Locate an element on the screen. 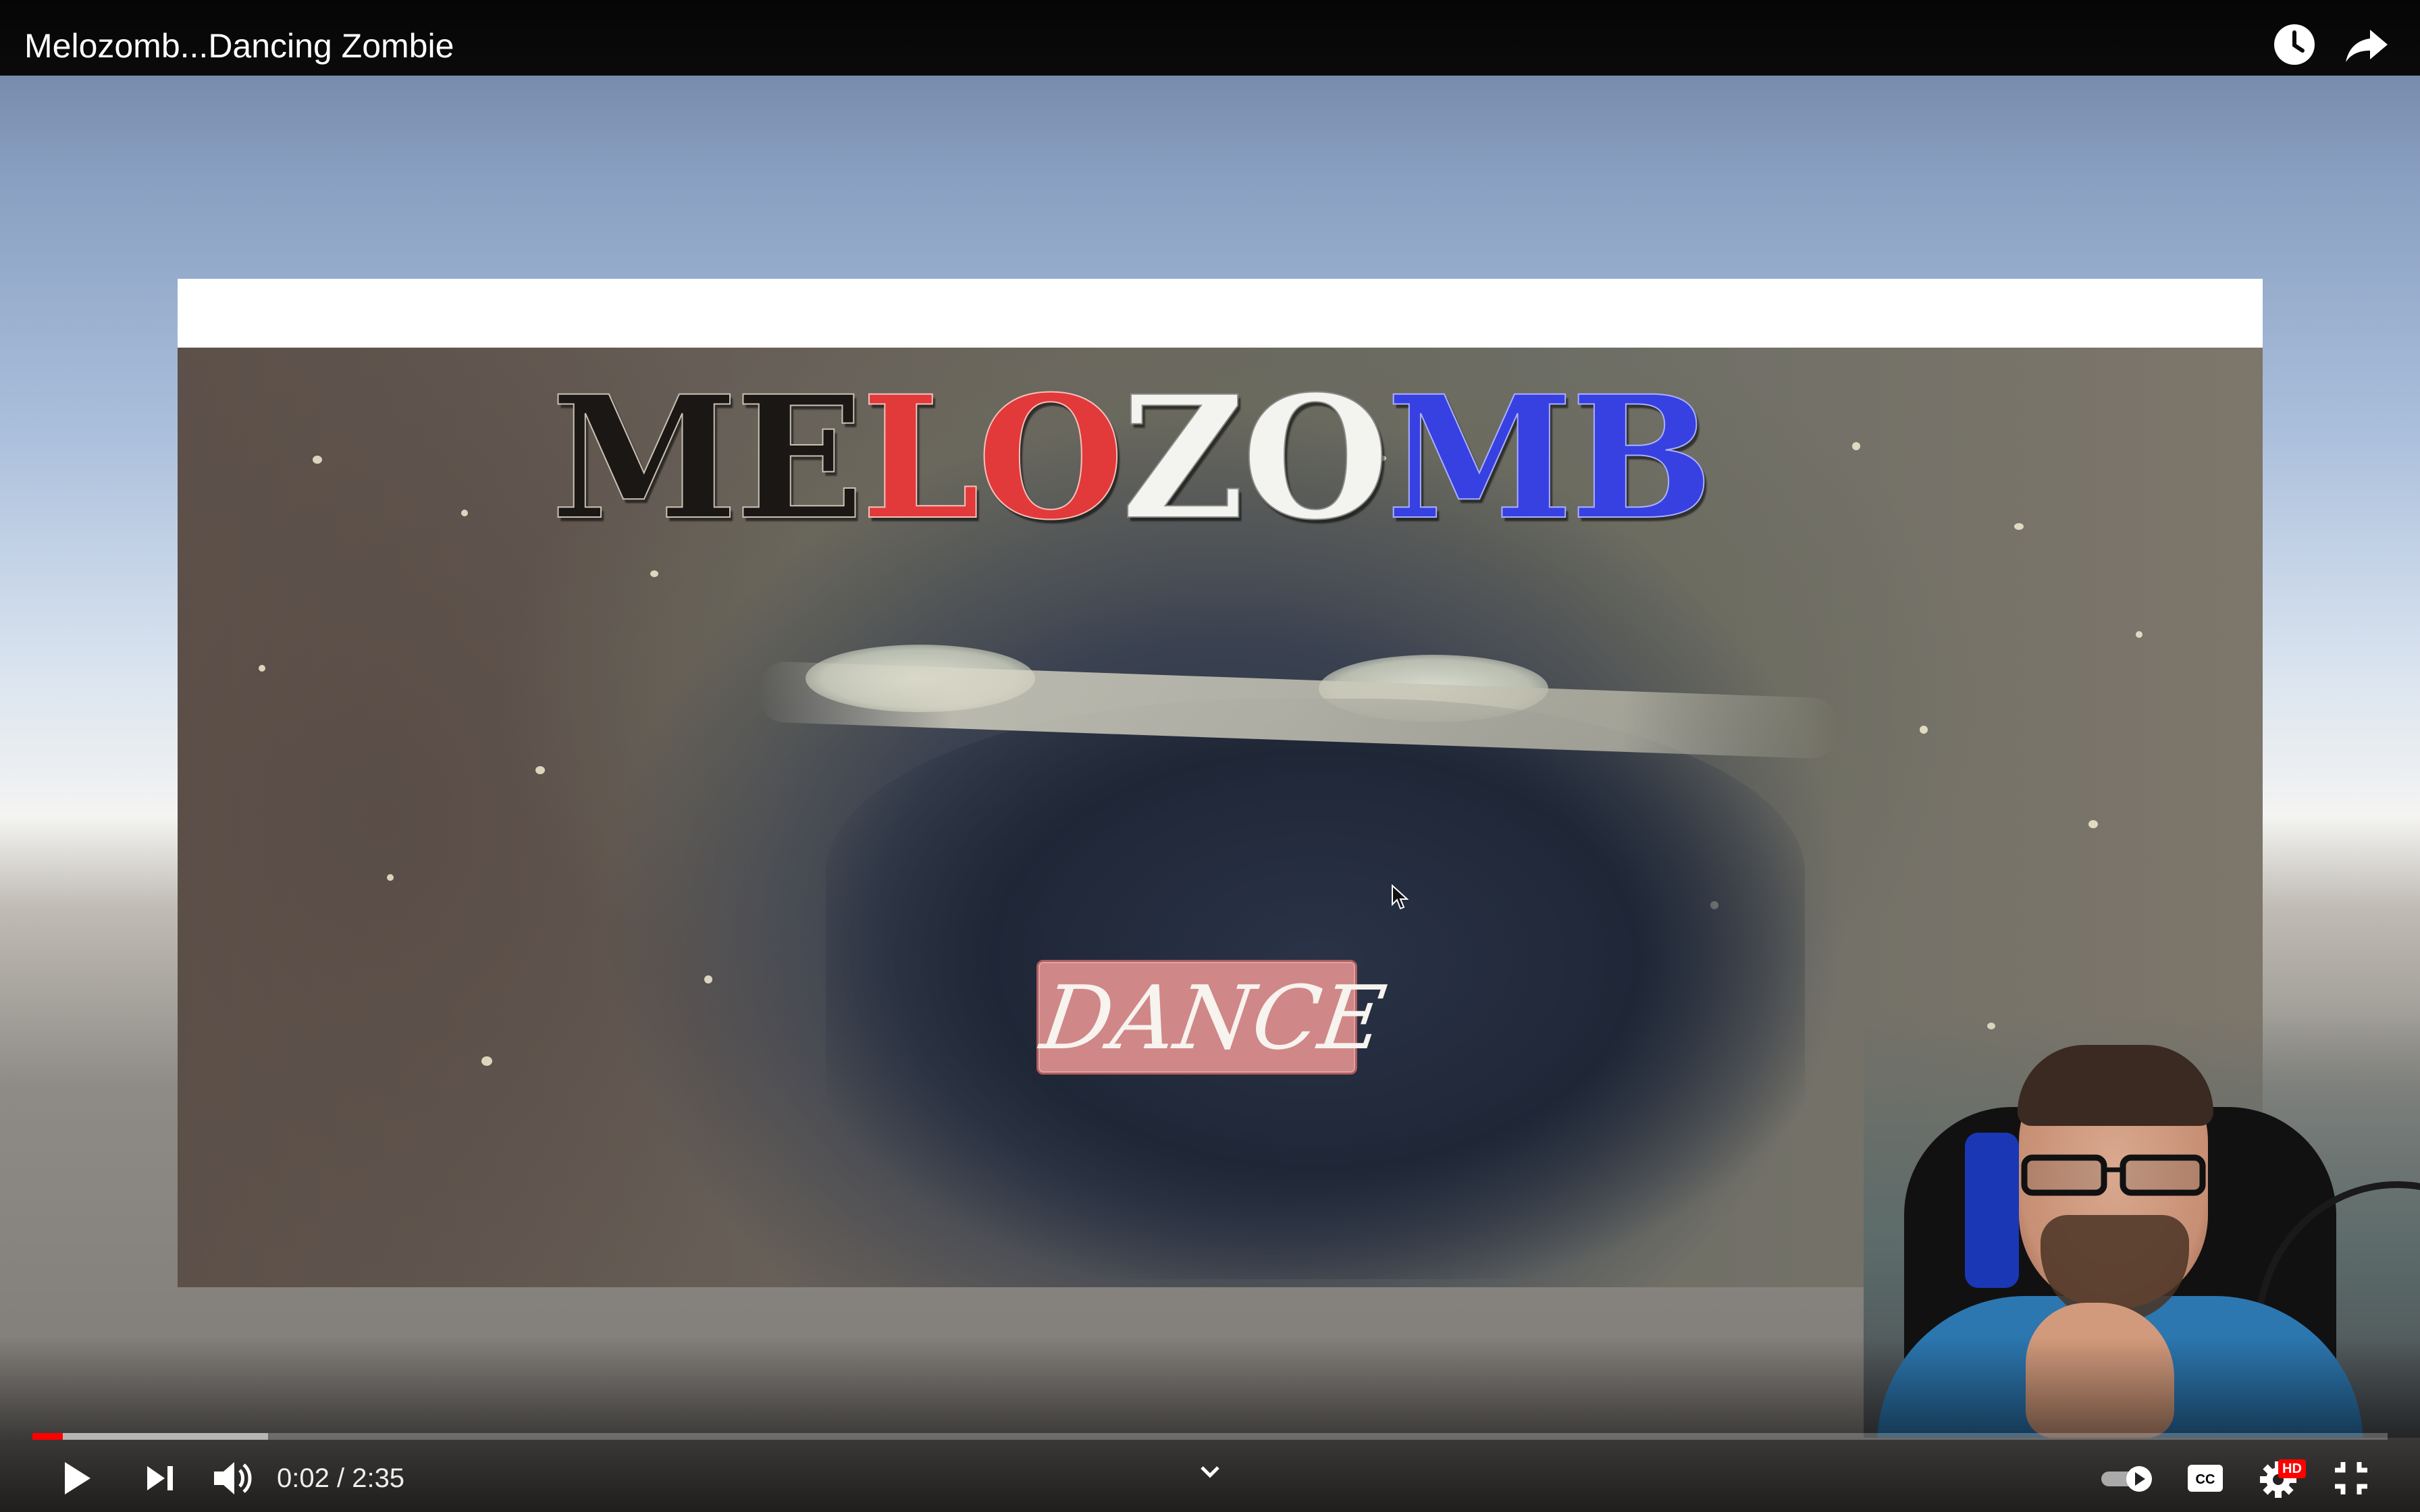 The width and height of the screenshot is (2420, 1512). chevron-down-icon is located at coordinates (1210, 1471).